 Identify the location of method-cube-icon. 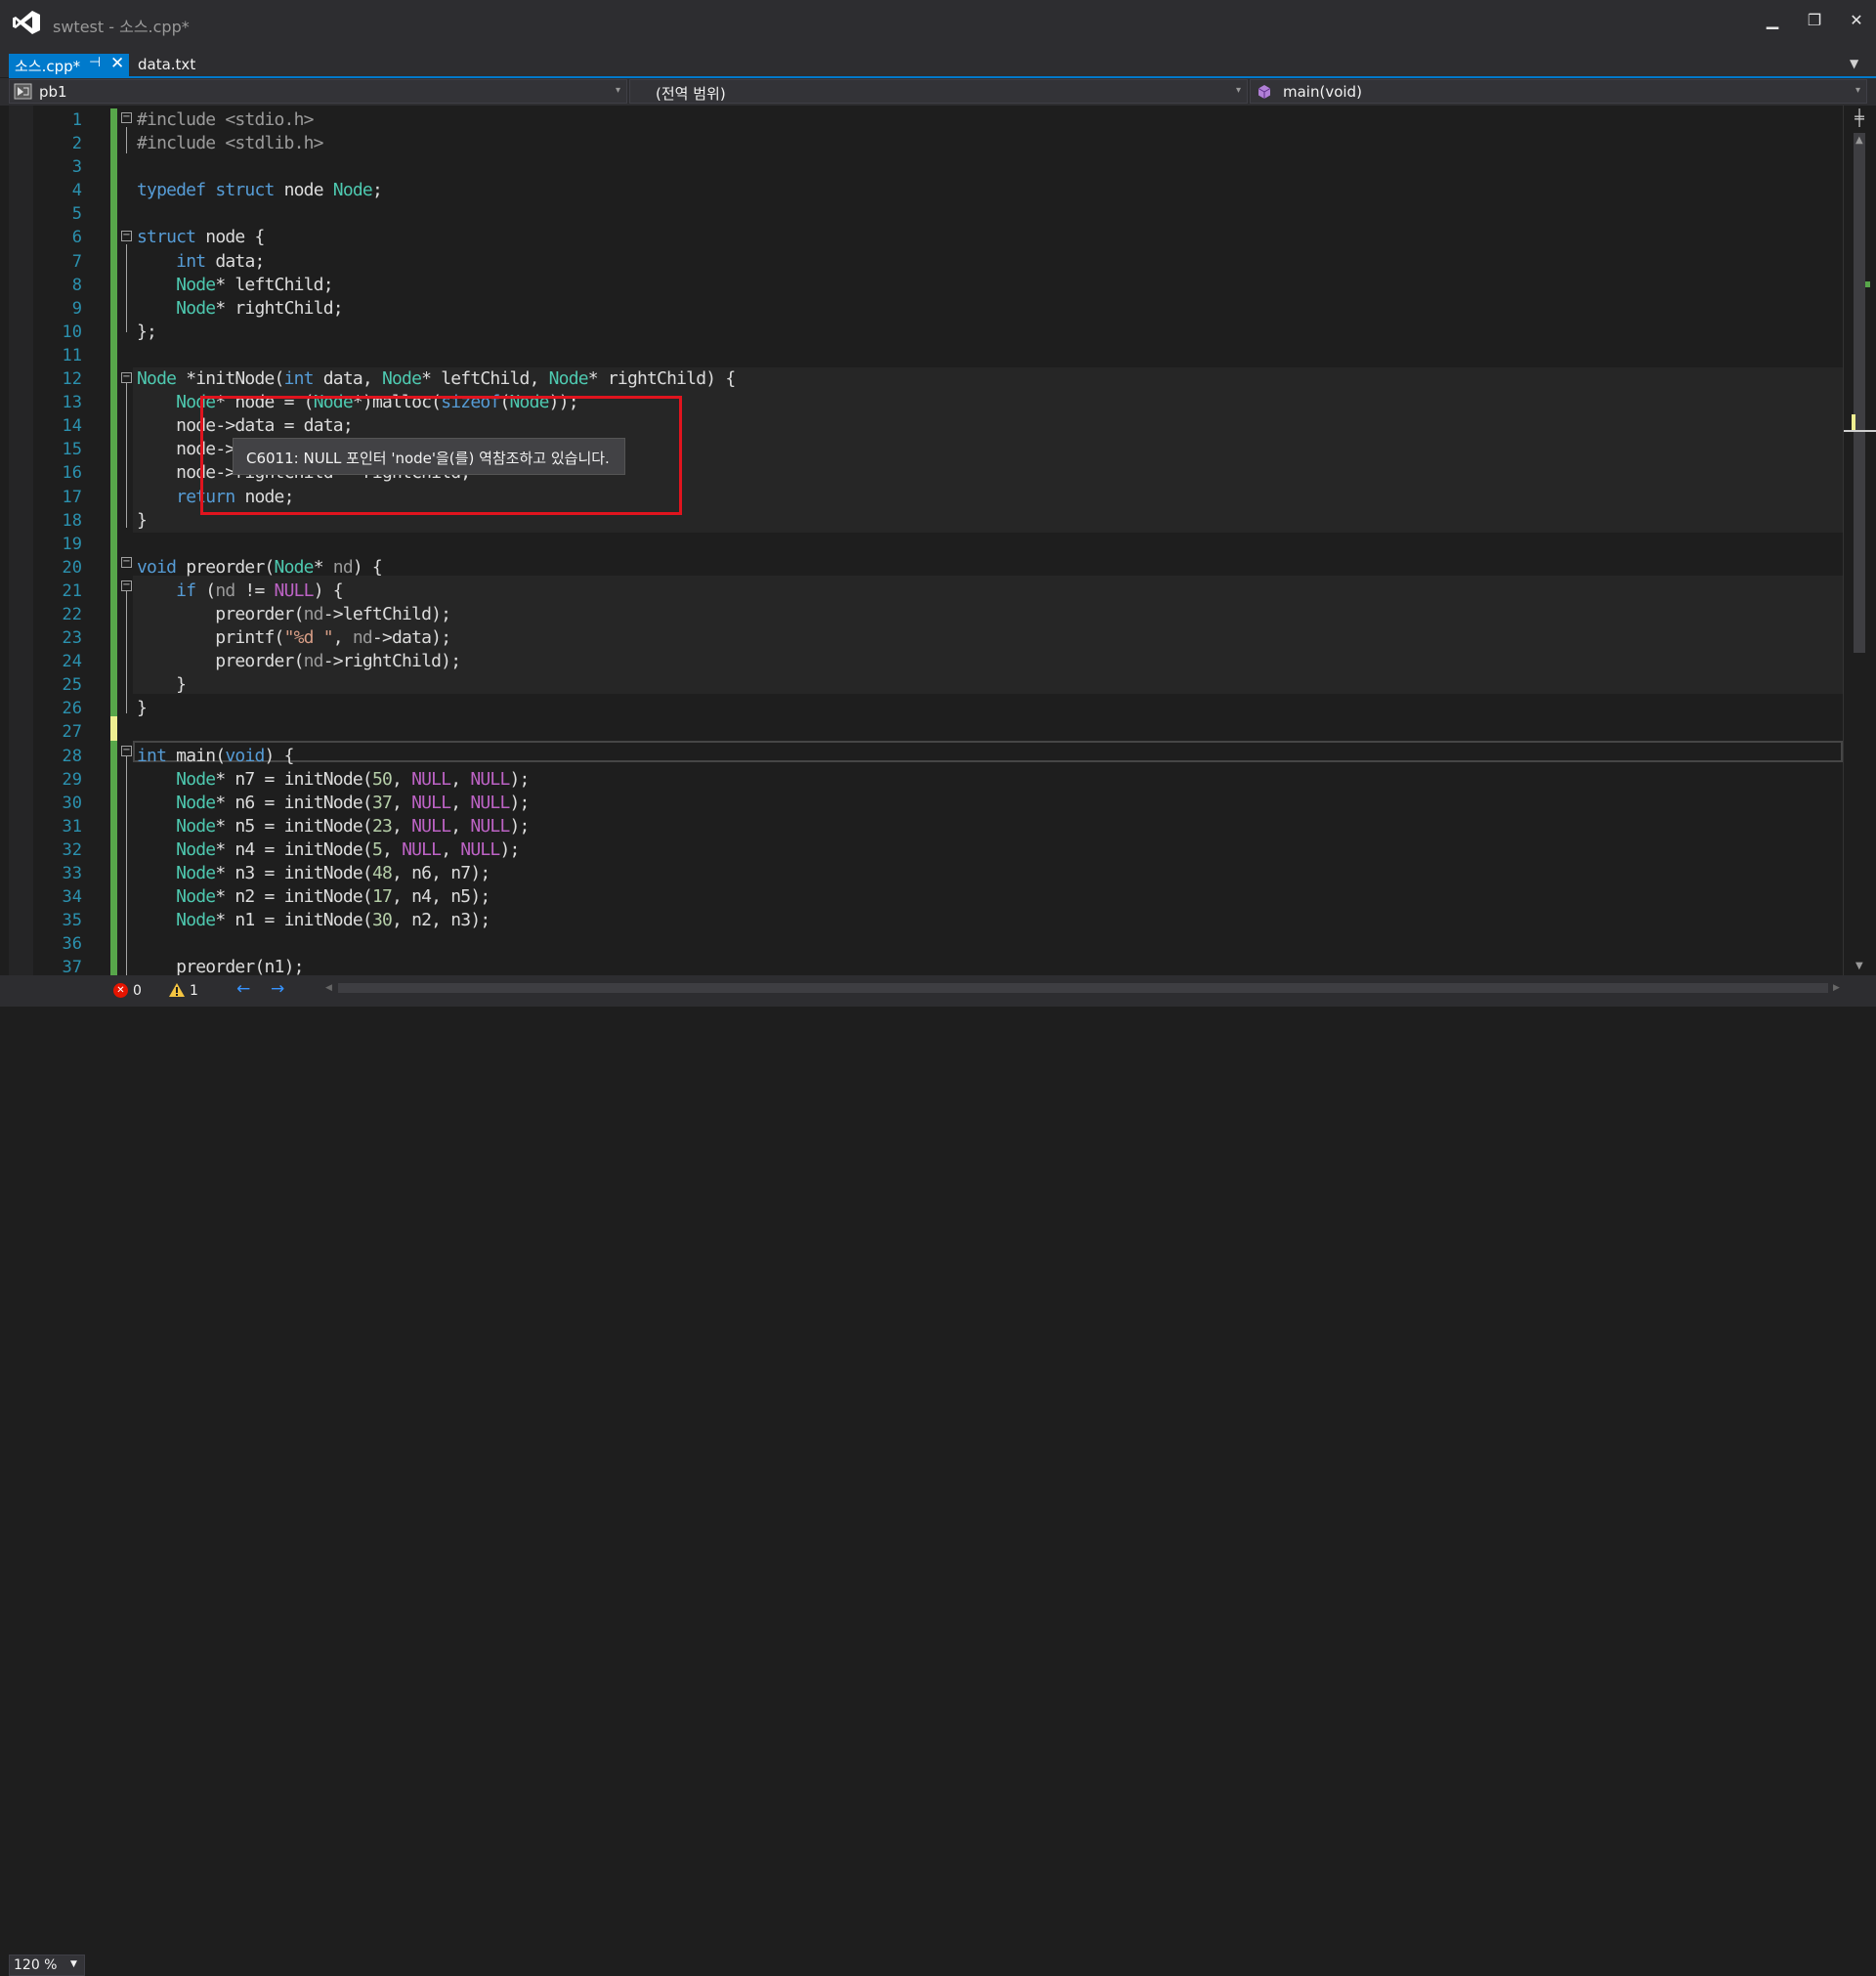
(1264, 92).